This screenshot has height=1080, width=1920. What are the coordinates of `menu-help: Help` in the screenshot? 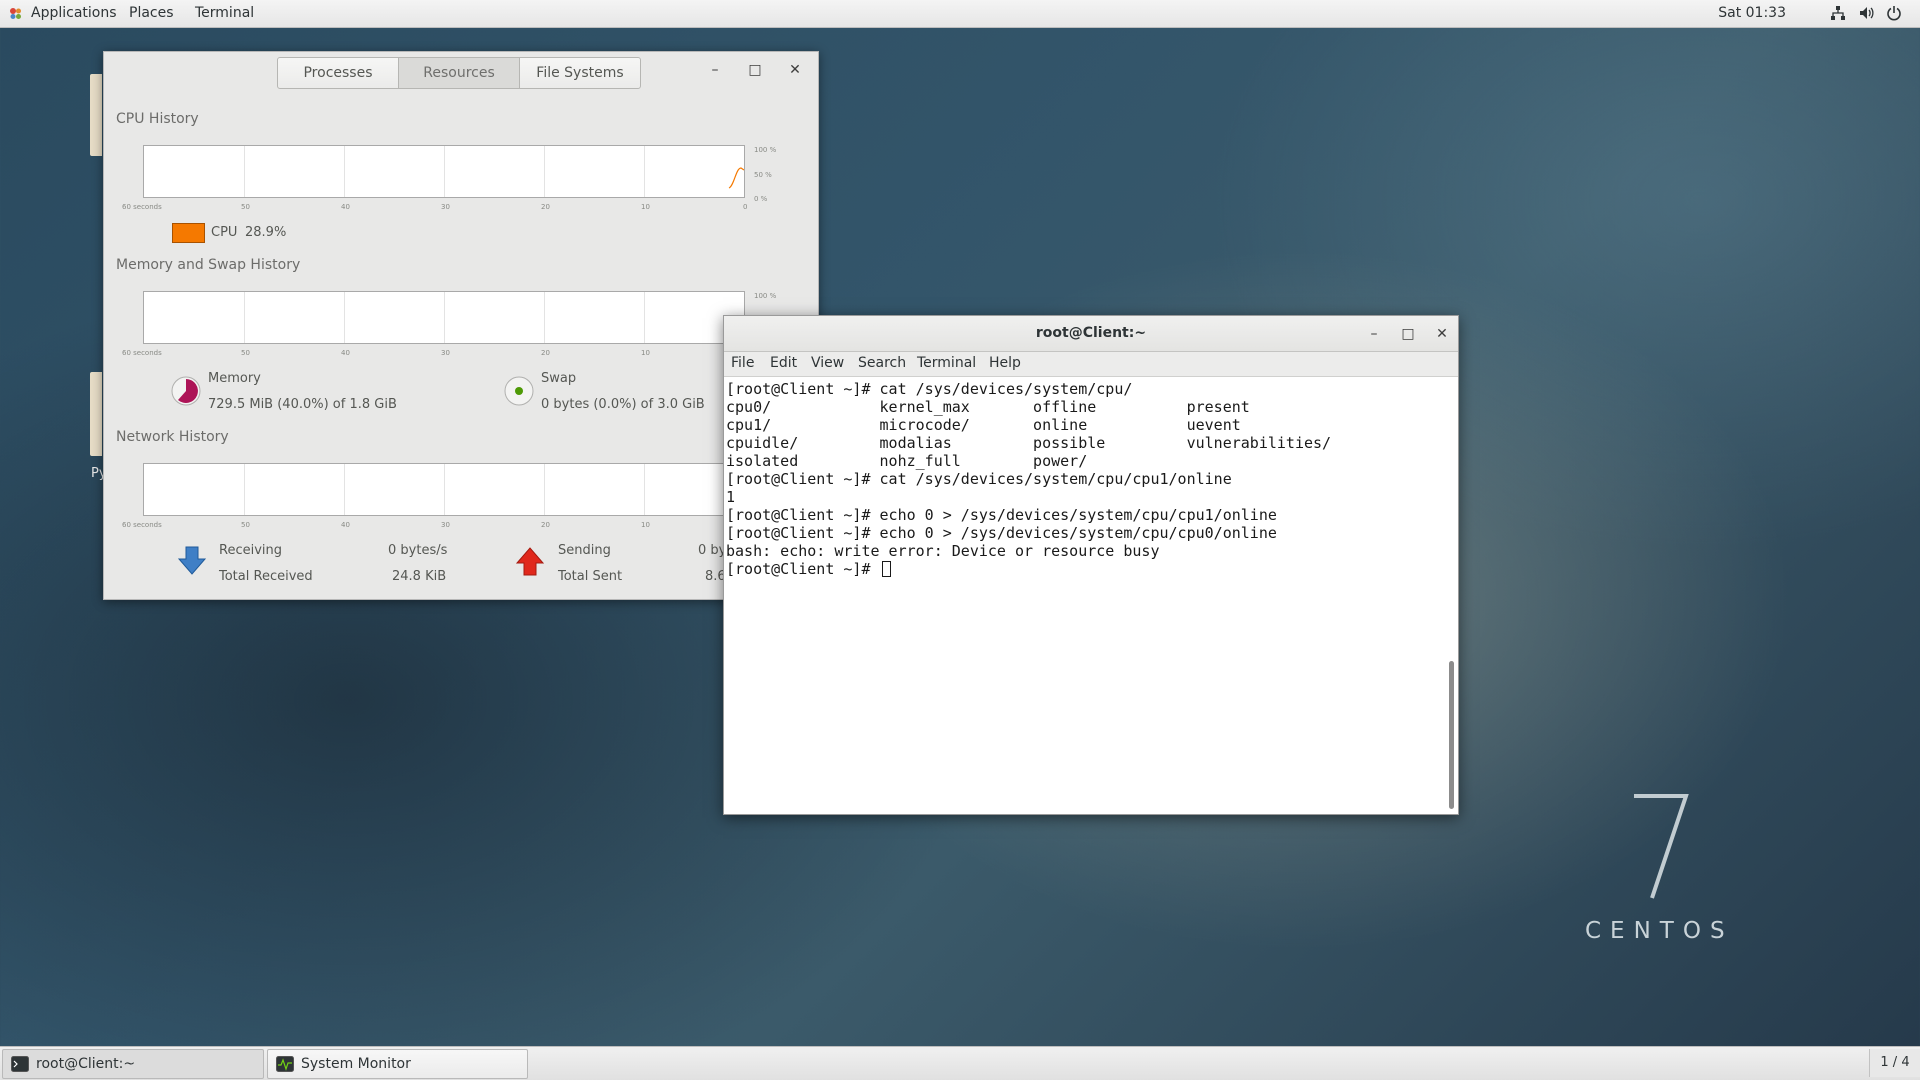 It's located at (1005, 363).